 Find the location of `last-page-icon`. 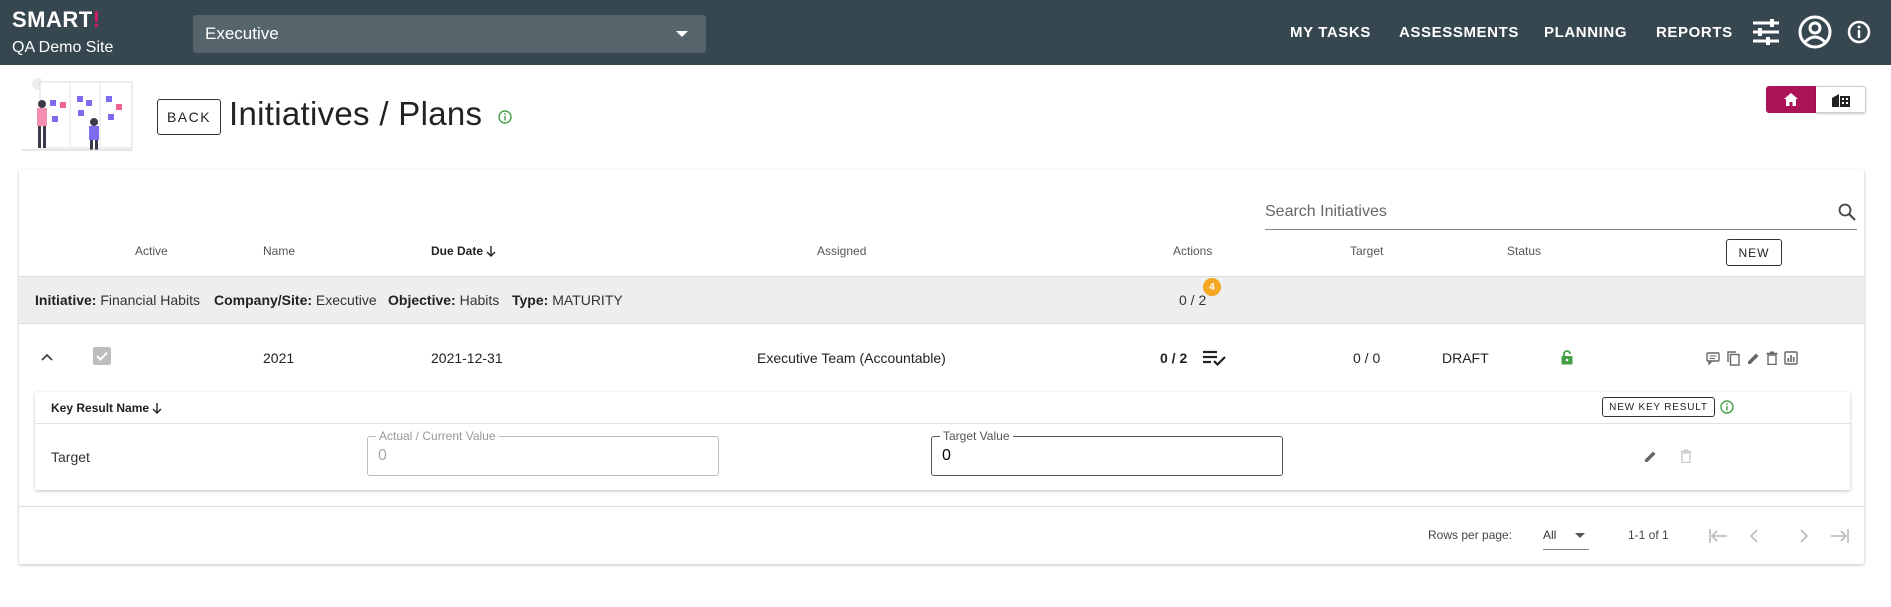

last-page-icon is located at coordinates (1840, 536).